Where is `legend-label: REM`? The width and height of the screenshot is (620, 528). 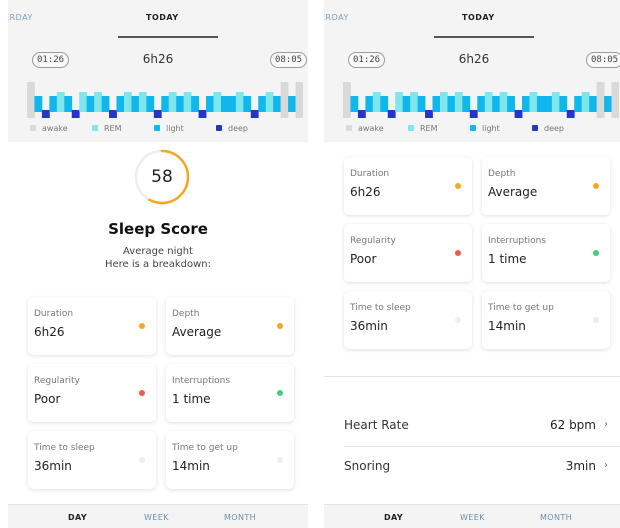 legend-label: REM is located at coordinates (113, 128).